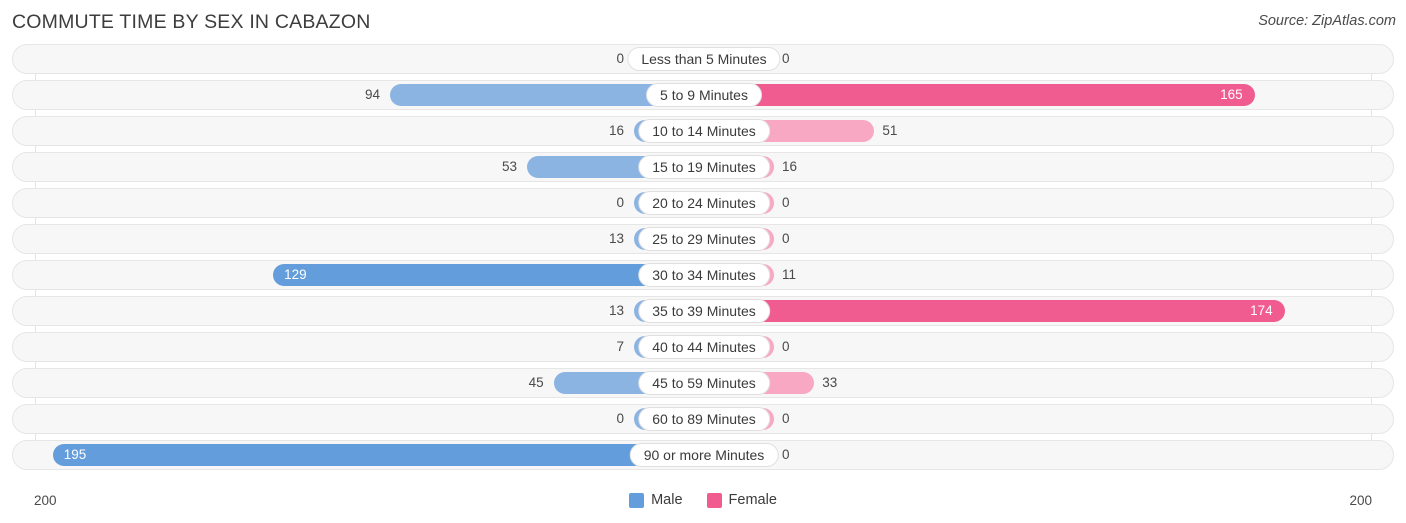 The height and width of the screenshot is (523, 1406). I want to click on bar-row: 16 51 10 to 14 Minutes, so click(703, 131).